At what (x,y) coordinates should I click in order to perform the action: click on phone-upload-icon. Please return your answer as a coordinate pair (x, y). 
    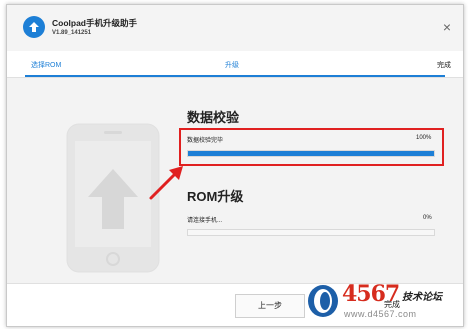
    Looking at the image, I should click on (113, 198).